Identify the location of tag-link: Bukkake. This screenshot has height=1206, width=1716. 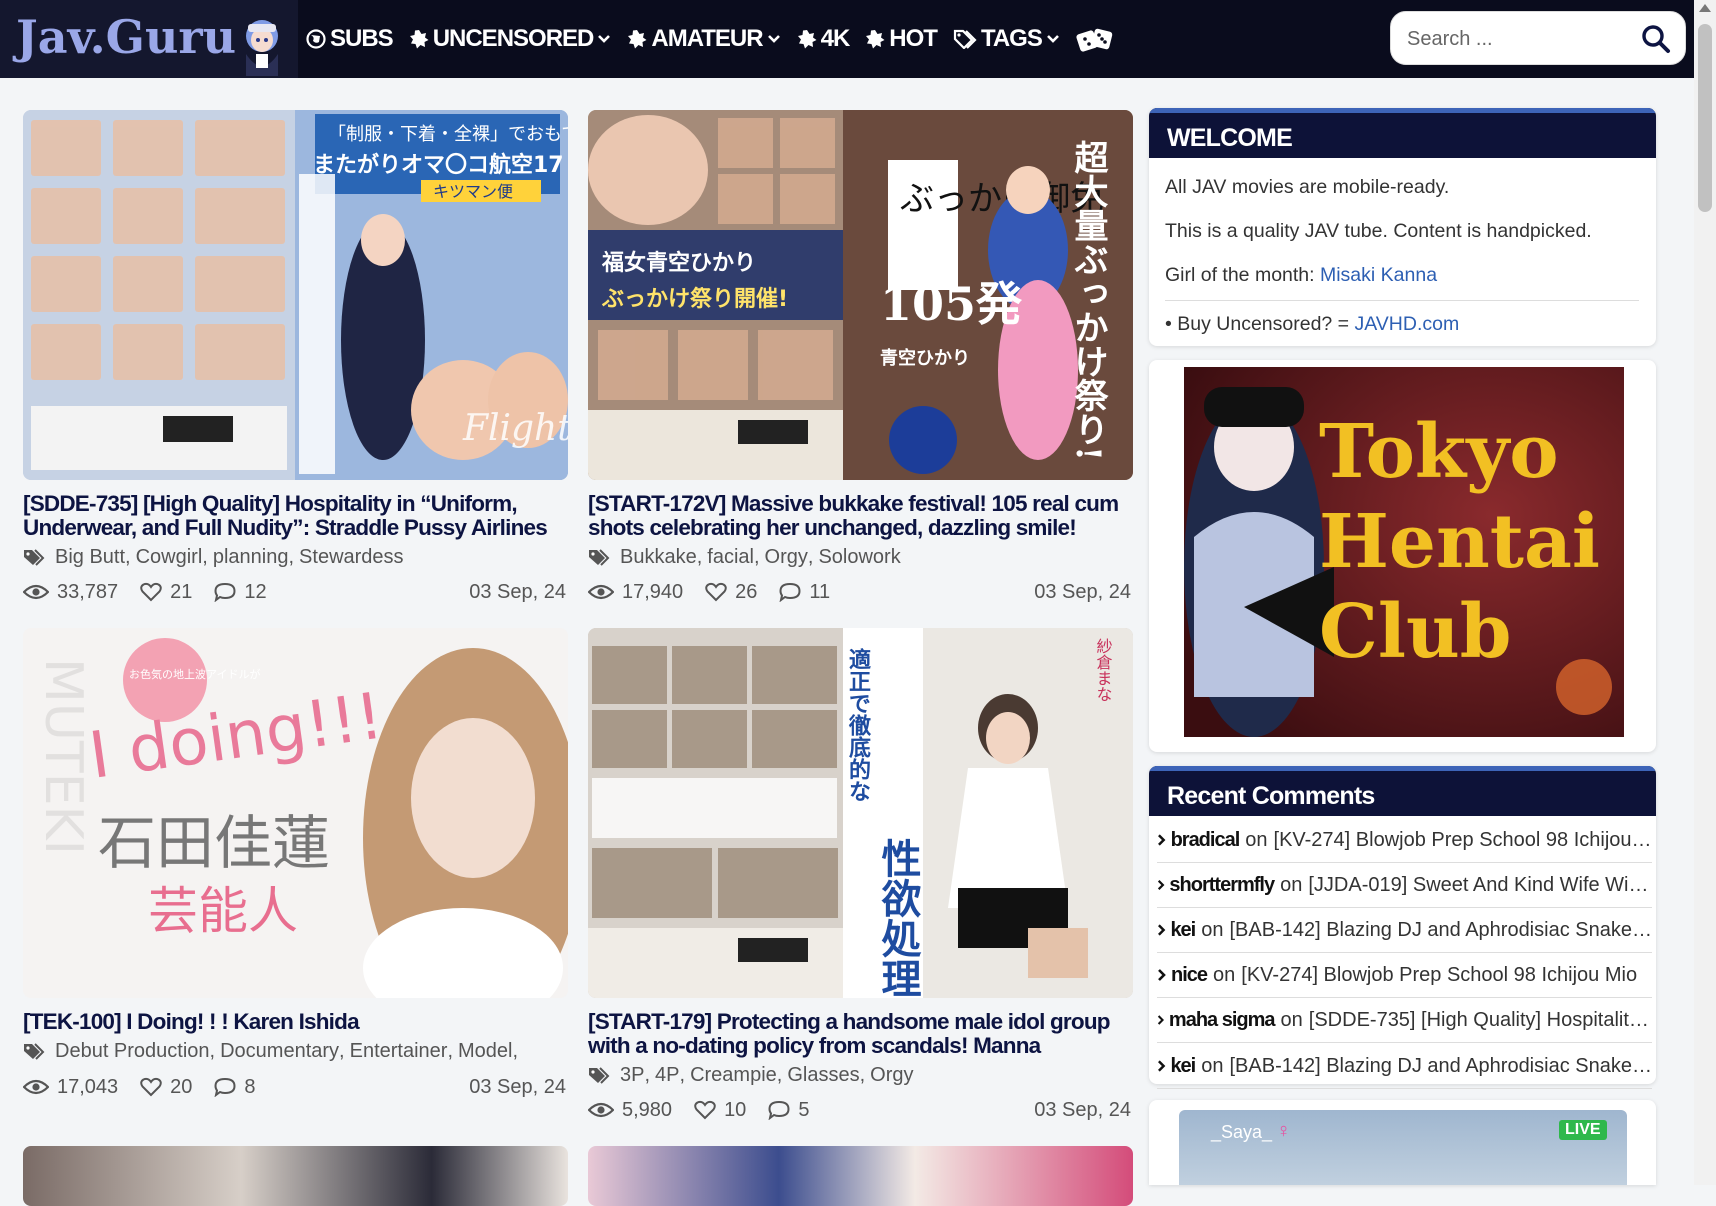
(658, 557).